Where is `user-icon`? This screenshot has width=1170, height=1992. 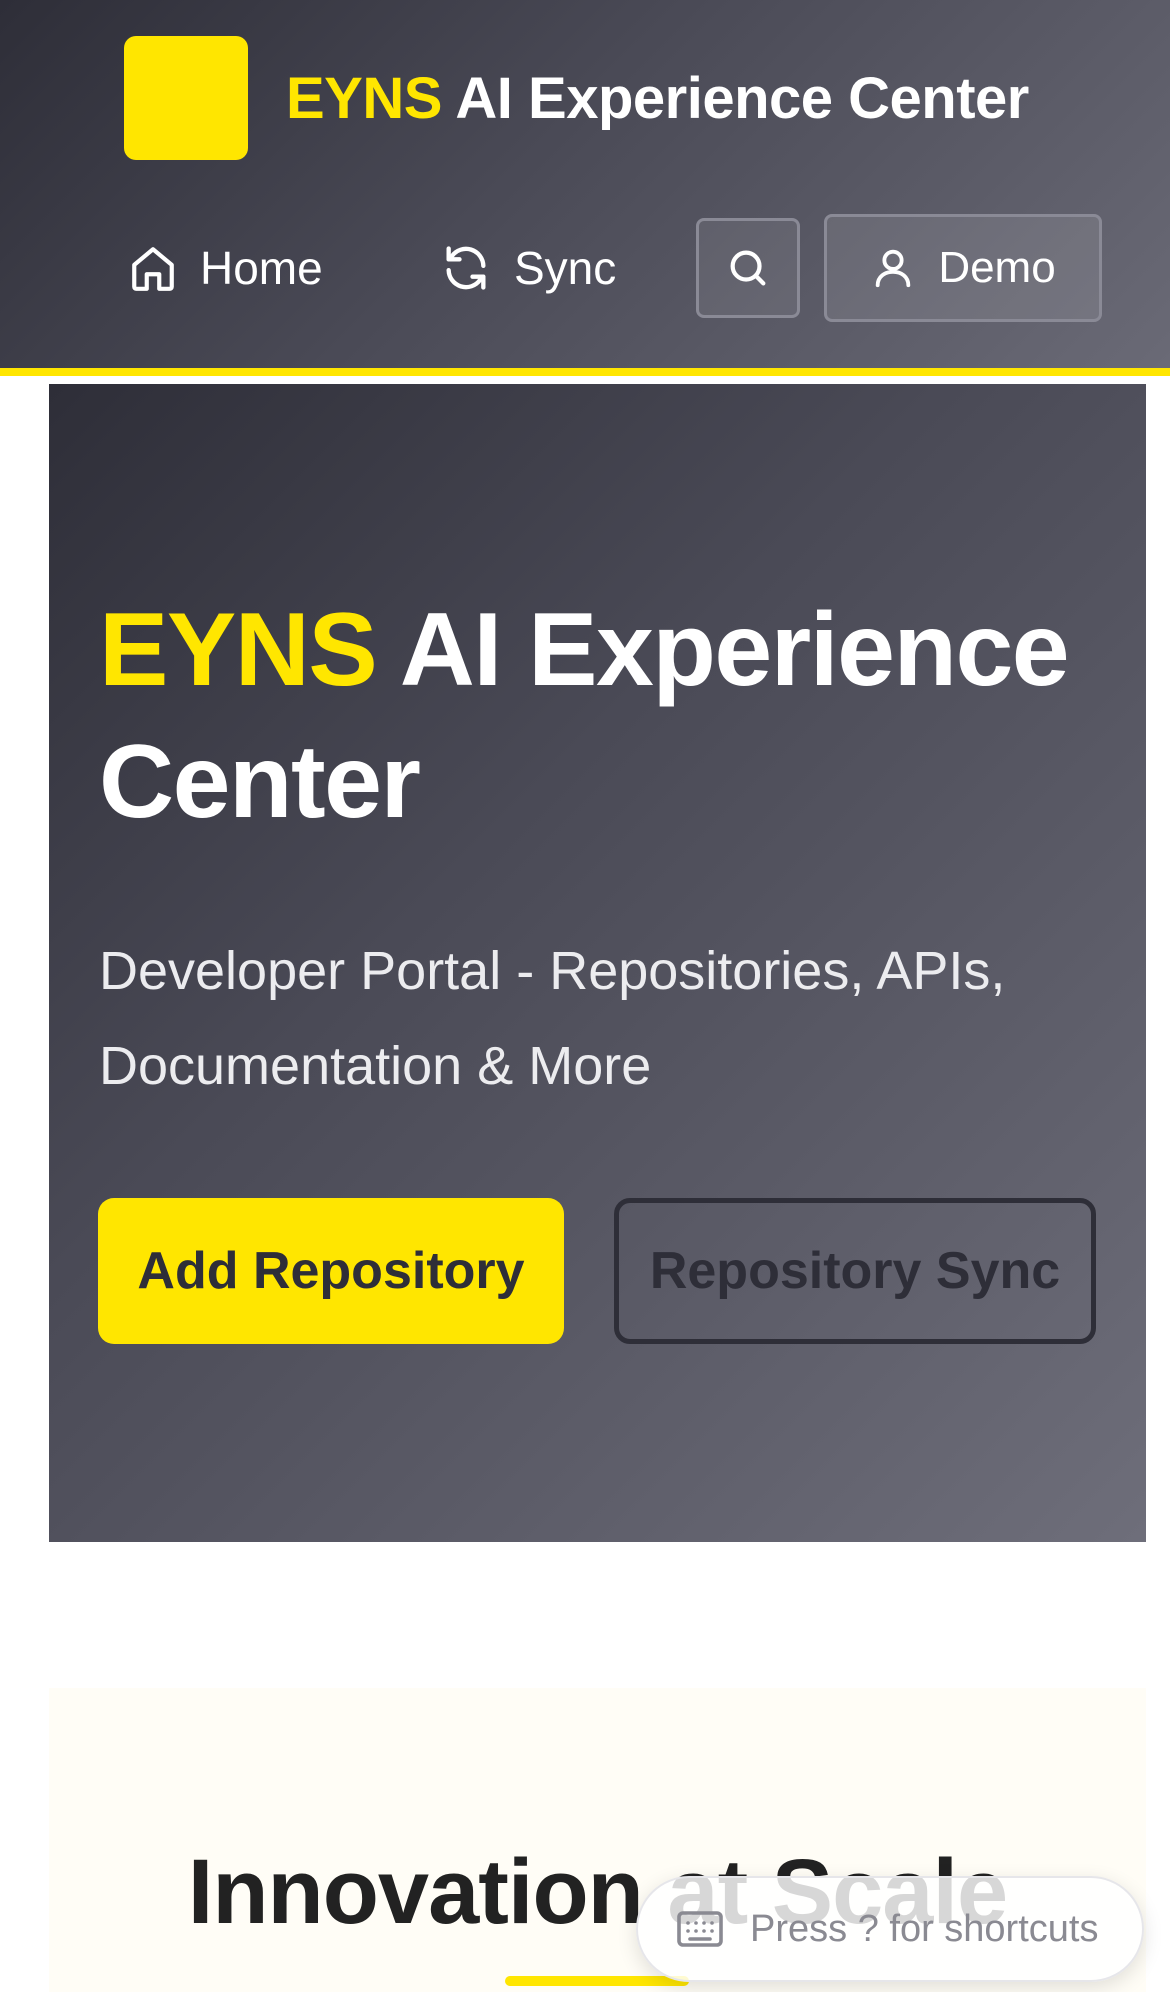 user-icon is located at coordinates (893, 268).